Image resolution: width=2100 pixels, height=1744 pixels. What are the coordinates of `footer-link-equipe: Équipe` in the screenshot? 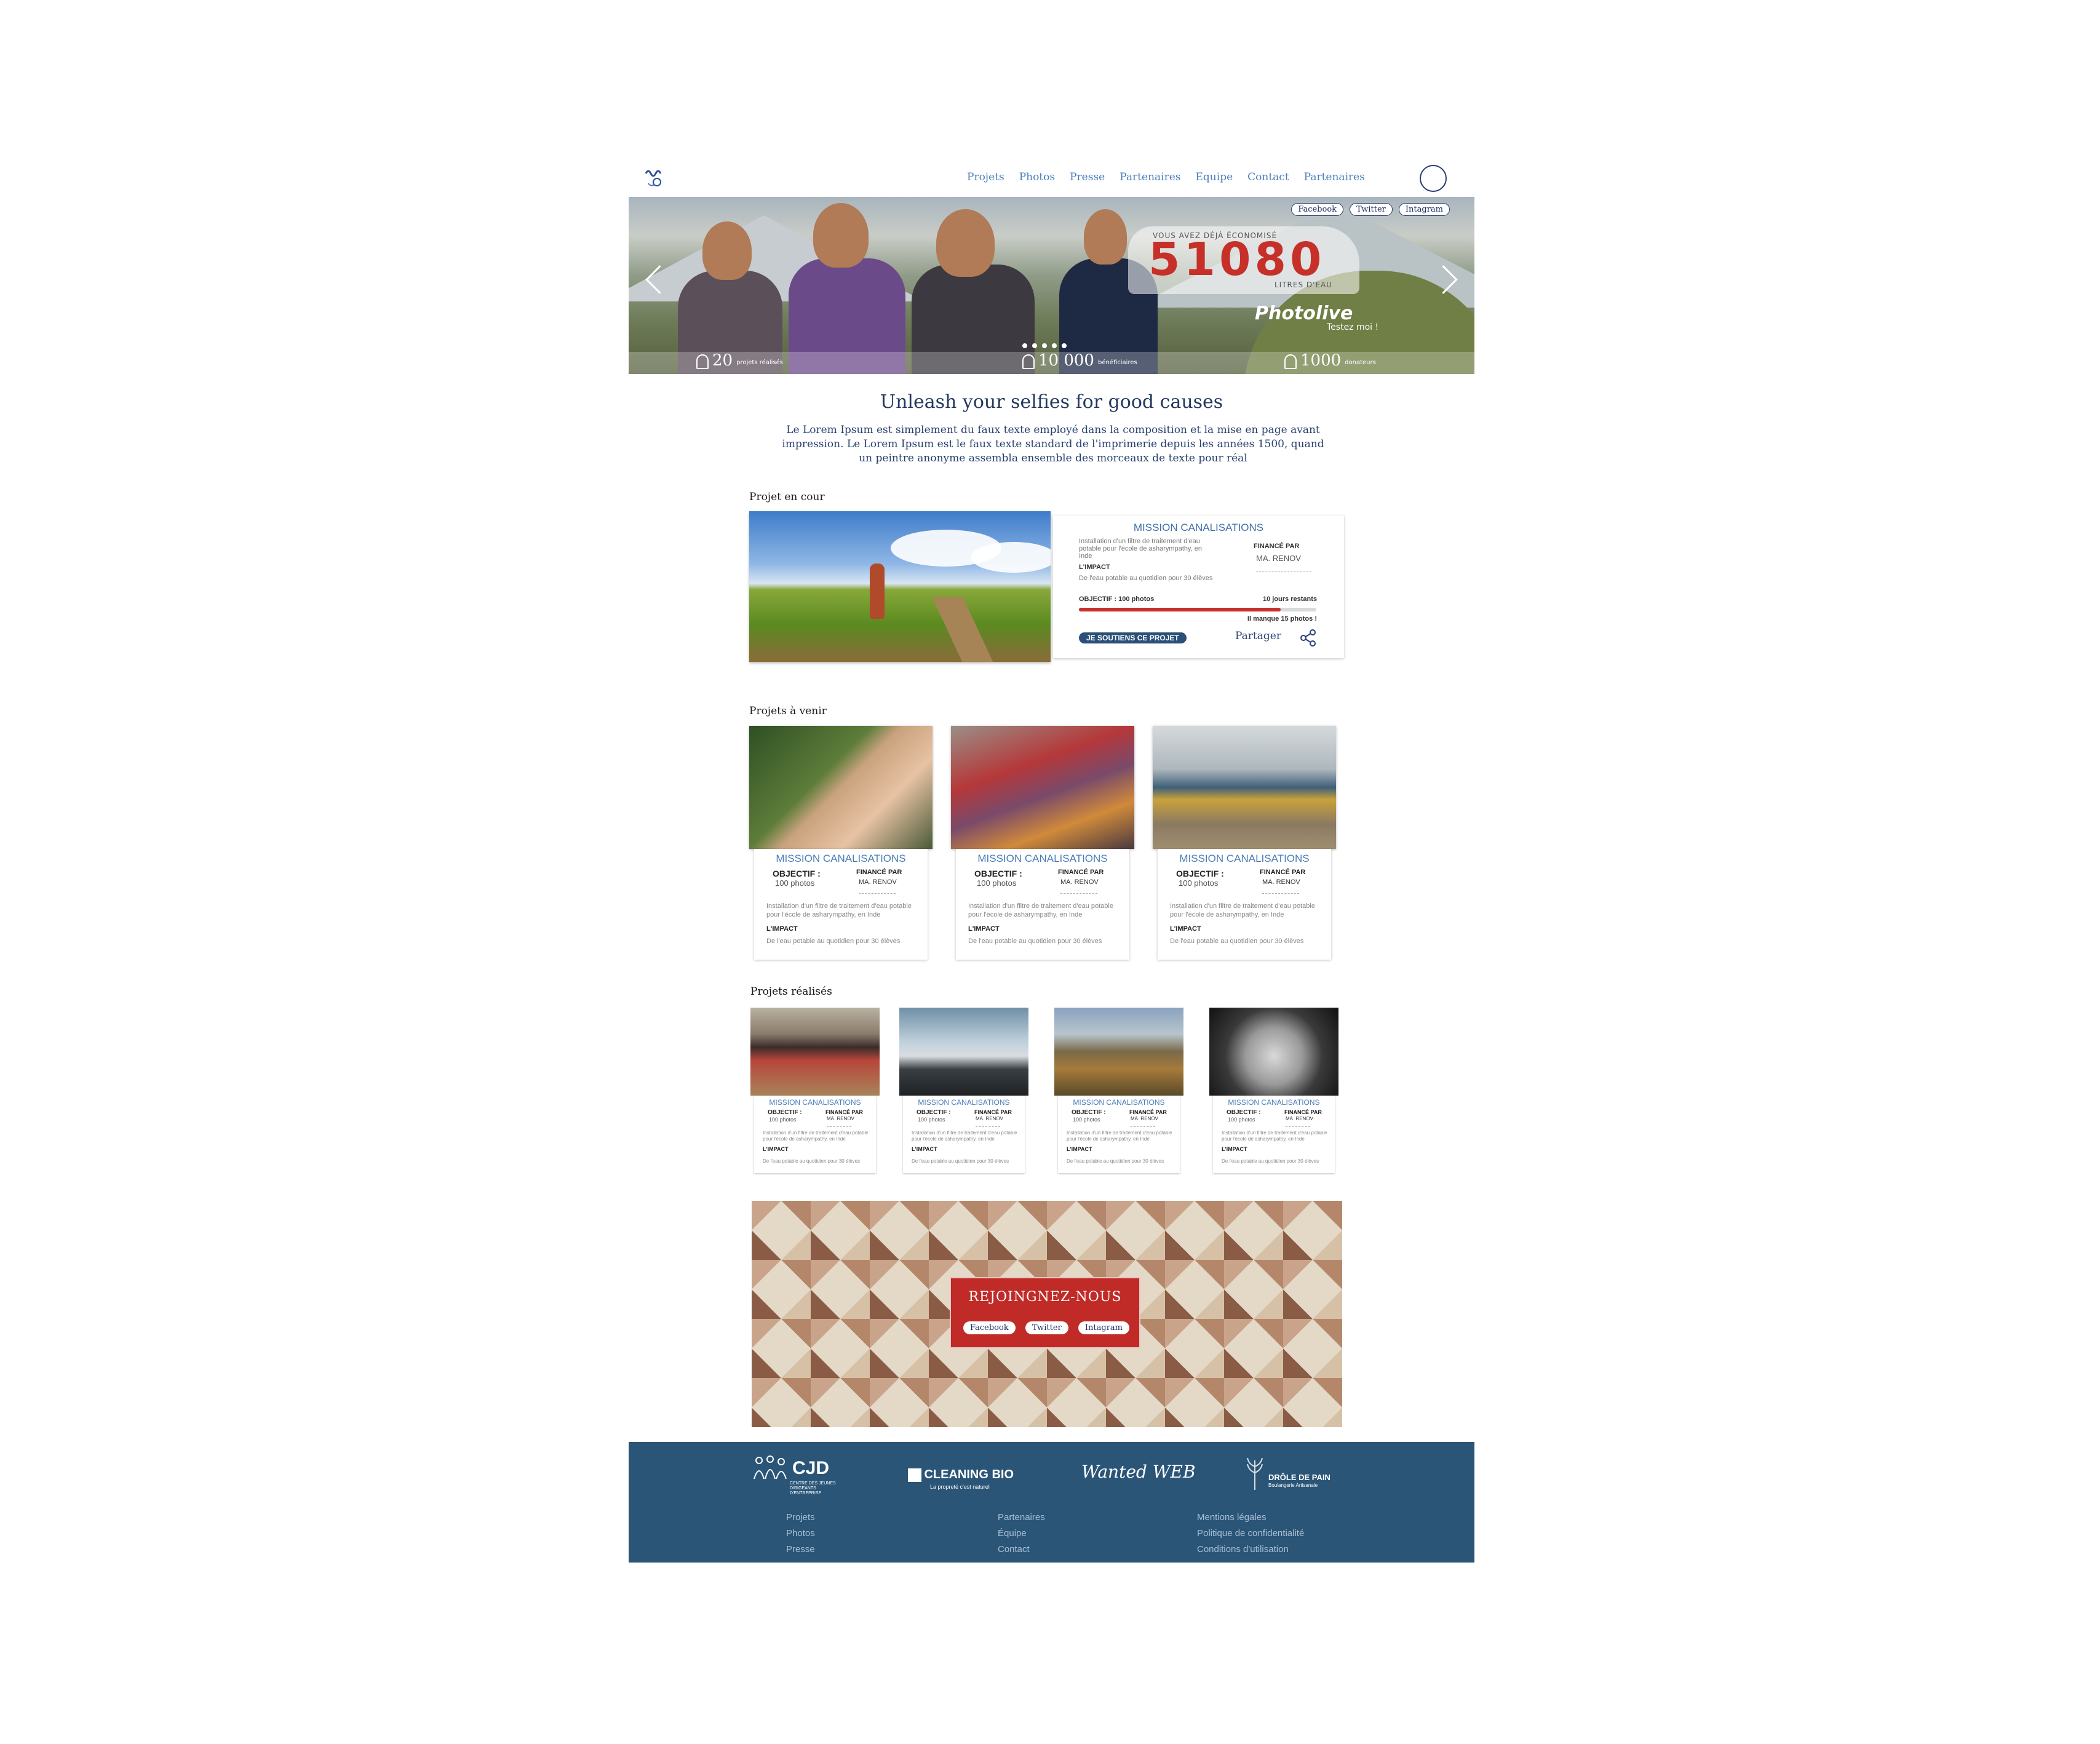 It's located at (1021, 1534).